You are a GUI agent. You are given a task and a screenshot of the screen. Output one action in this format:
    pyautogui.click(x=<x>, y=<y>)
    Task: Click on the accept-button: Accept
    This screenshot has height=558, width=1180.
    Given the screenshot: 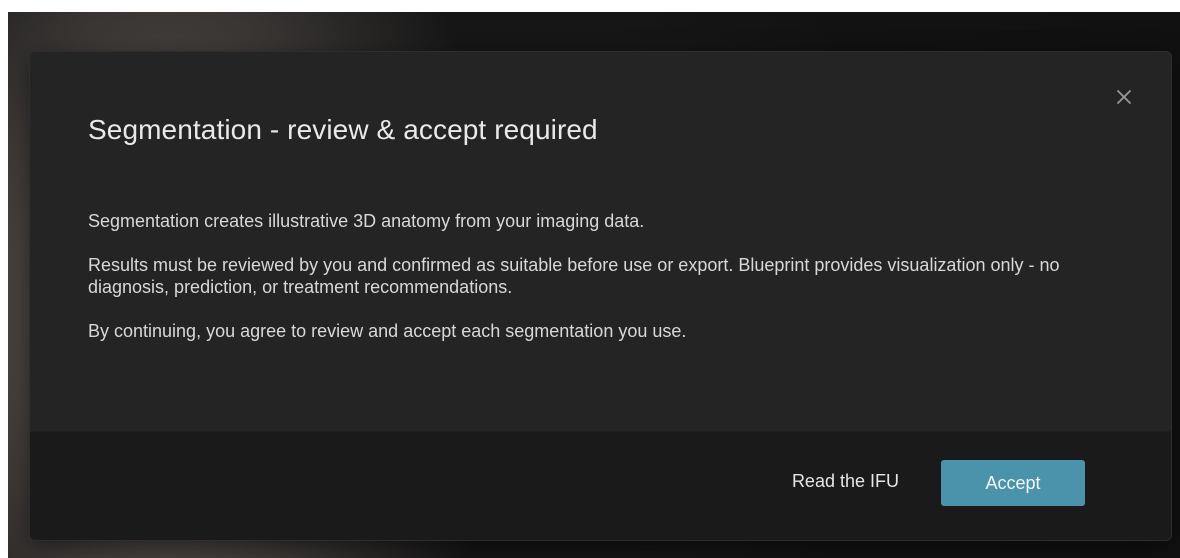 What is the action you would take?
    pyautogui.click(x=1013, y=483)
    